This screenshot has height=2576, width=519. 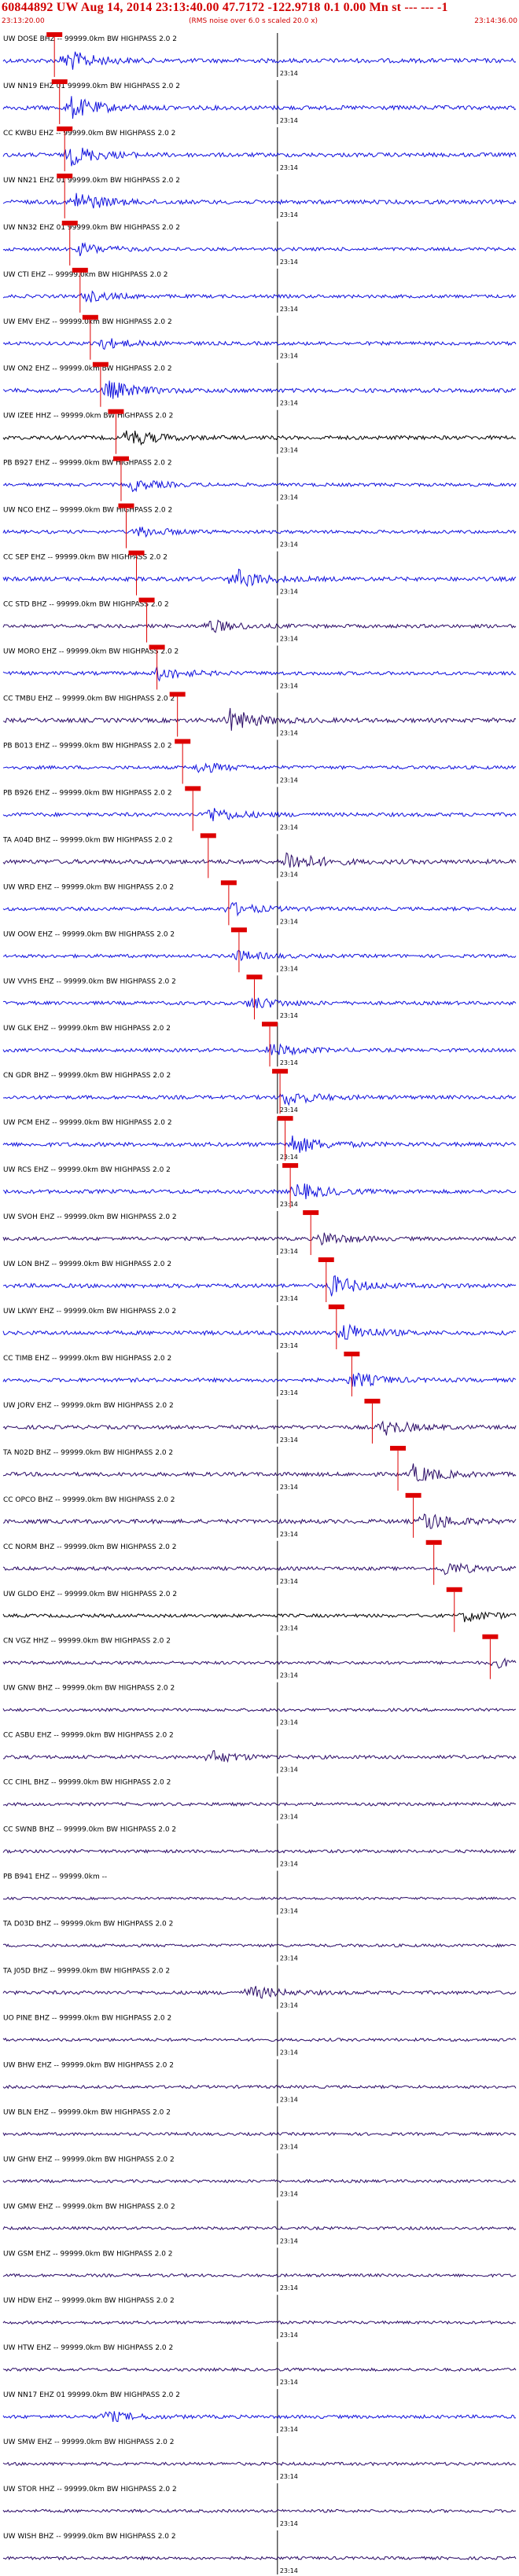 What do you see at coordinates (23, 21) in the screenshot?
I see `start-time-label: 23:13:20.00` at bounding box center [23, 21].